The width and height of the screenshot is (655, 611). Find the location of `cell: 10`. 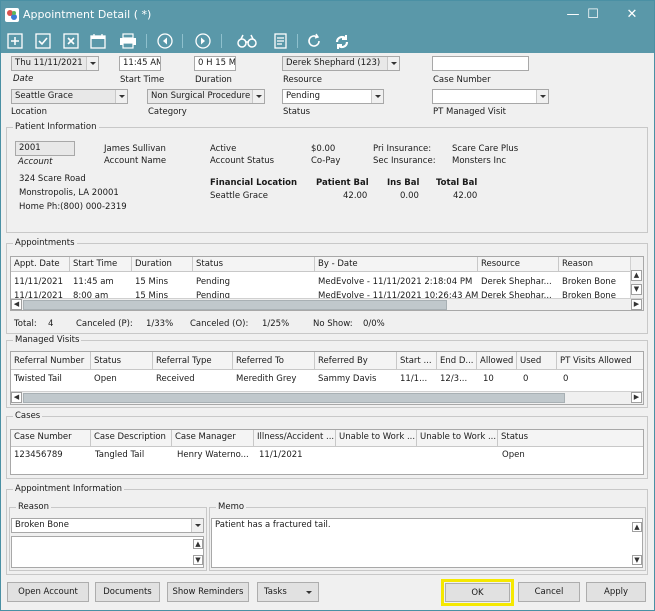

cell: 10 is located at coordinates (497, 379).